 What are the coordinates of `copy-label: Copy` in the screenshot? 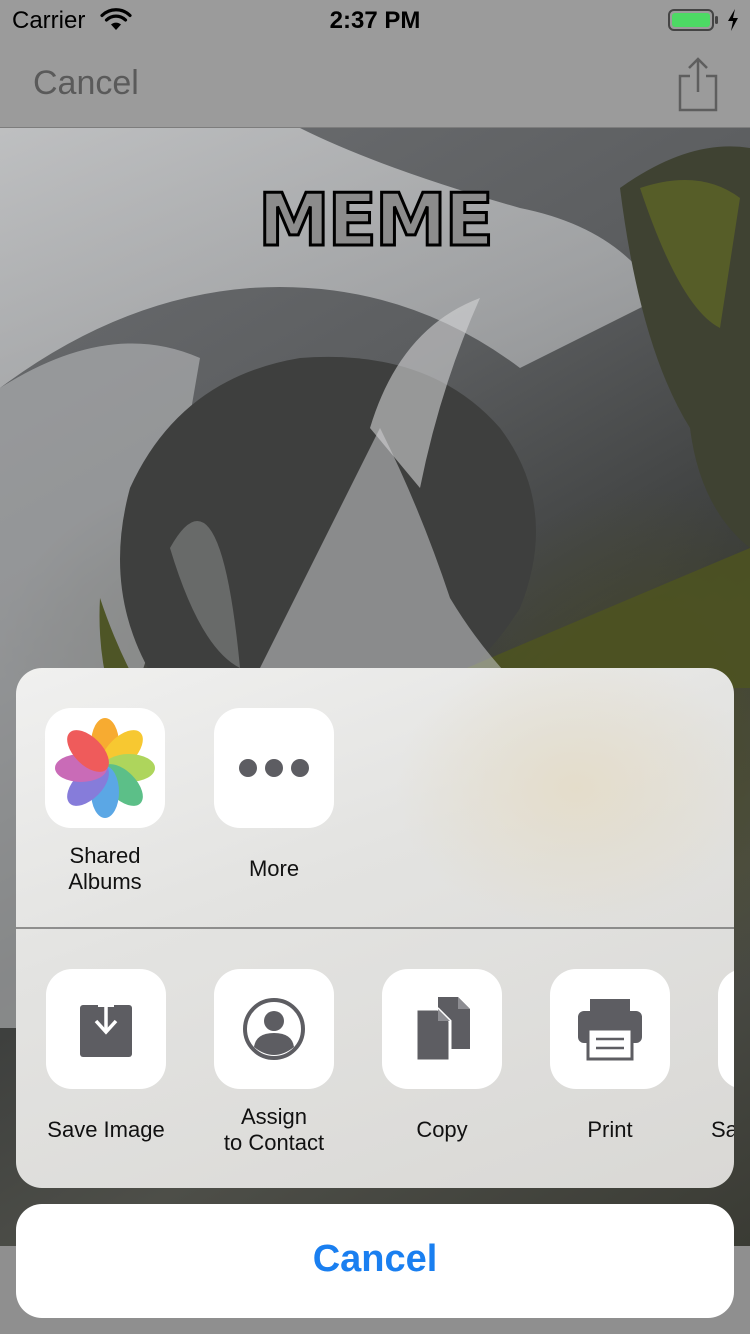 It's located at (442, 1129).